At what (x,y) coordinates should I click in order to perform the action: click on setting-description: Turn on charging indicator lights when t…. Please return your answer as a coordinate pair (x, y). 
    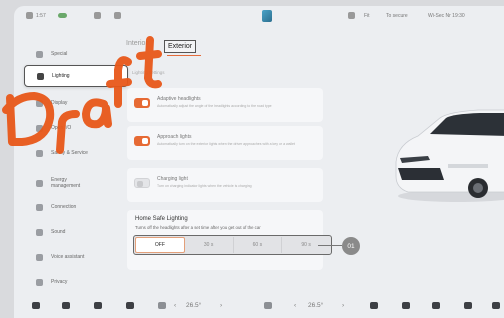
    Looking at the image, I should click on (204, 186).